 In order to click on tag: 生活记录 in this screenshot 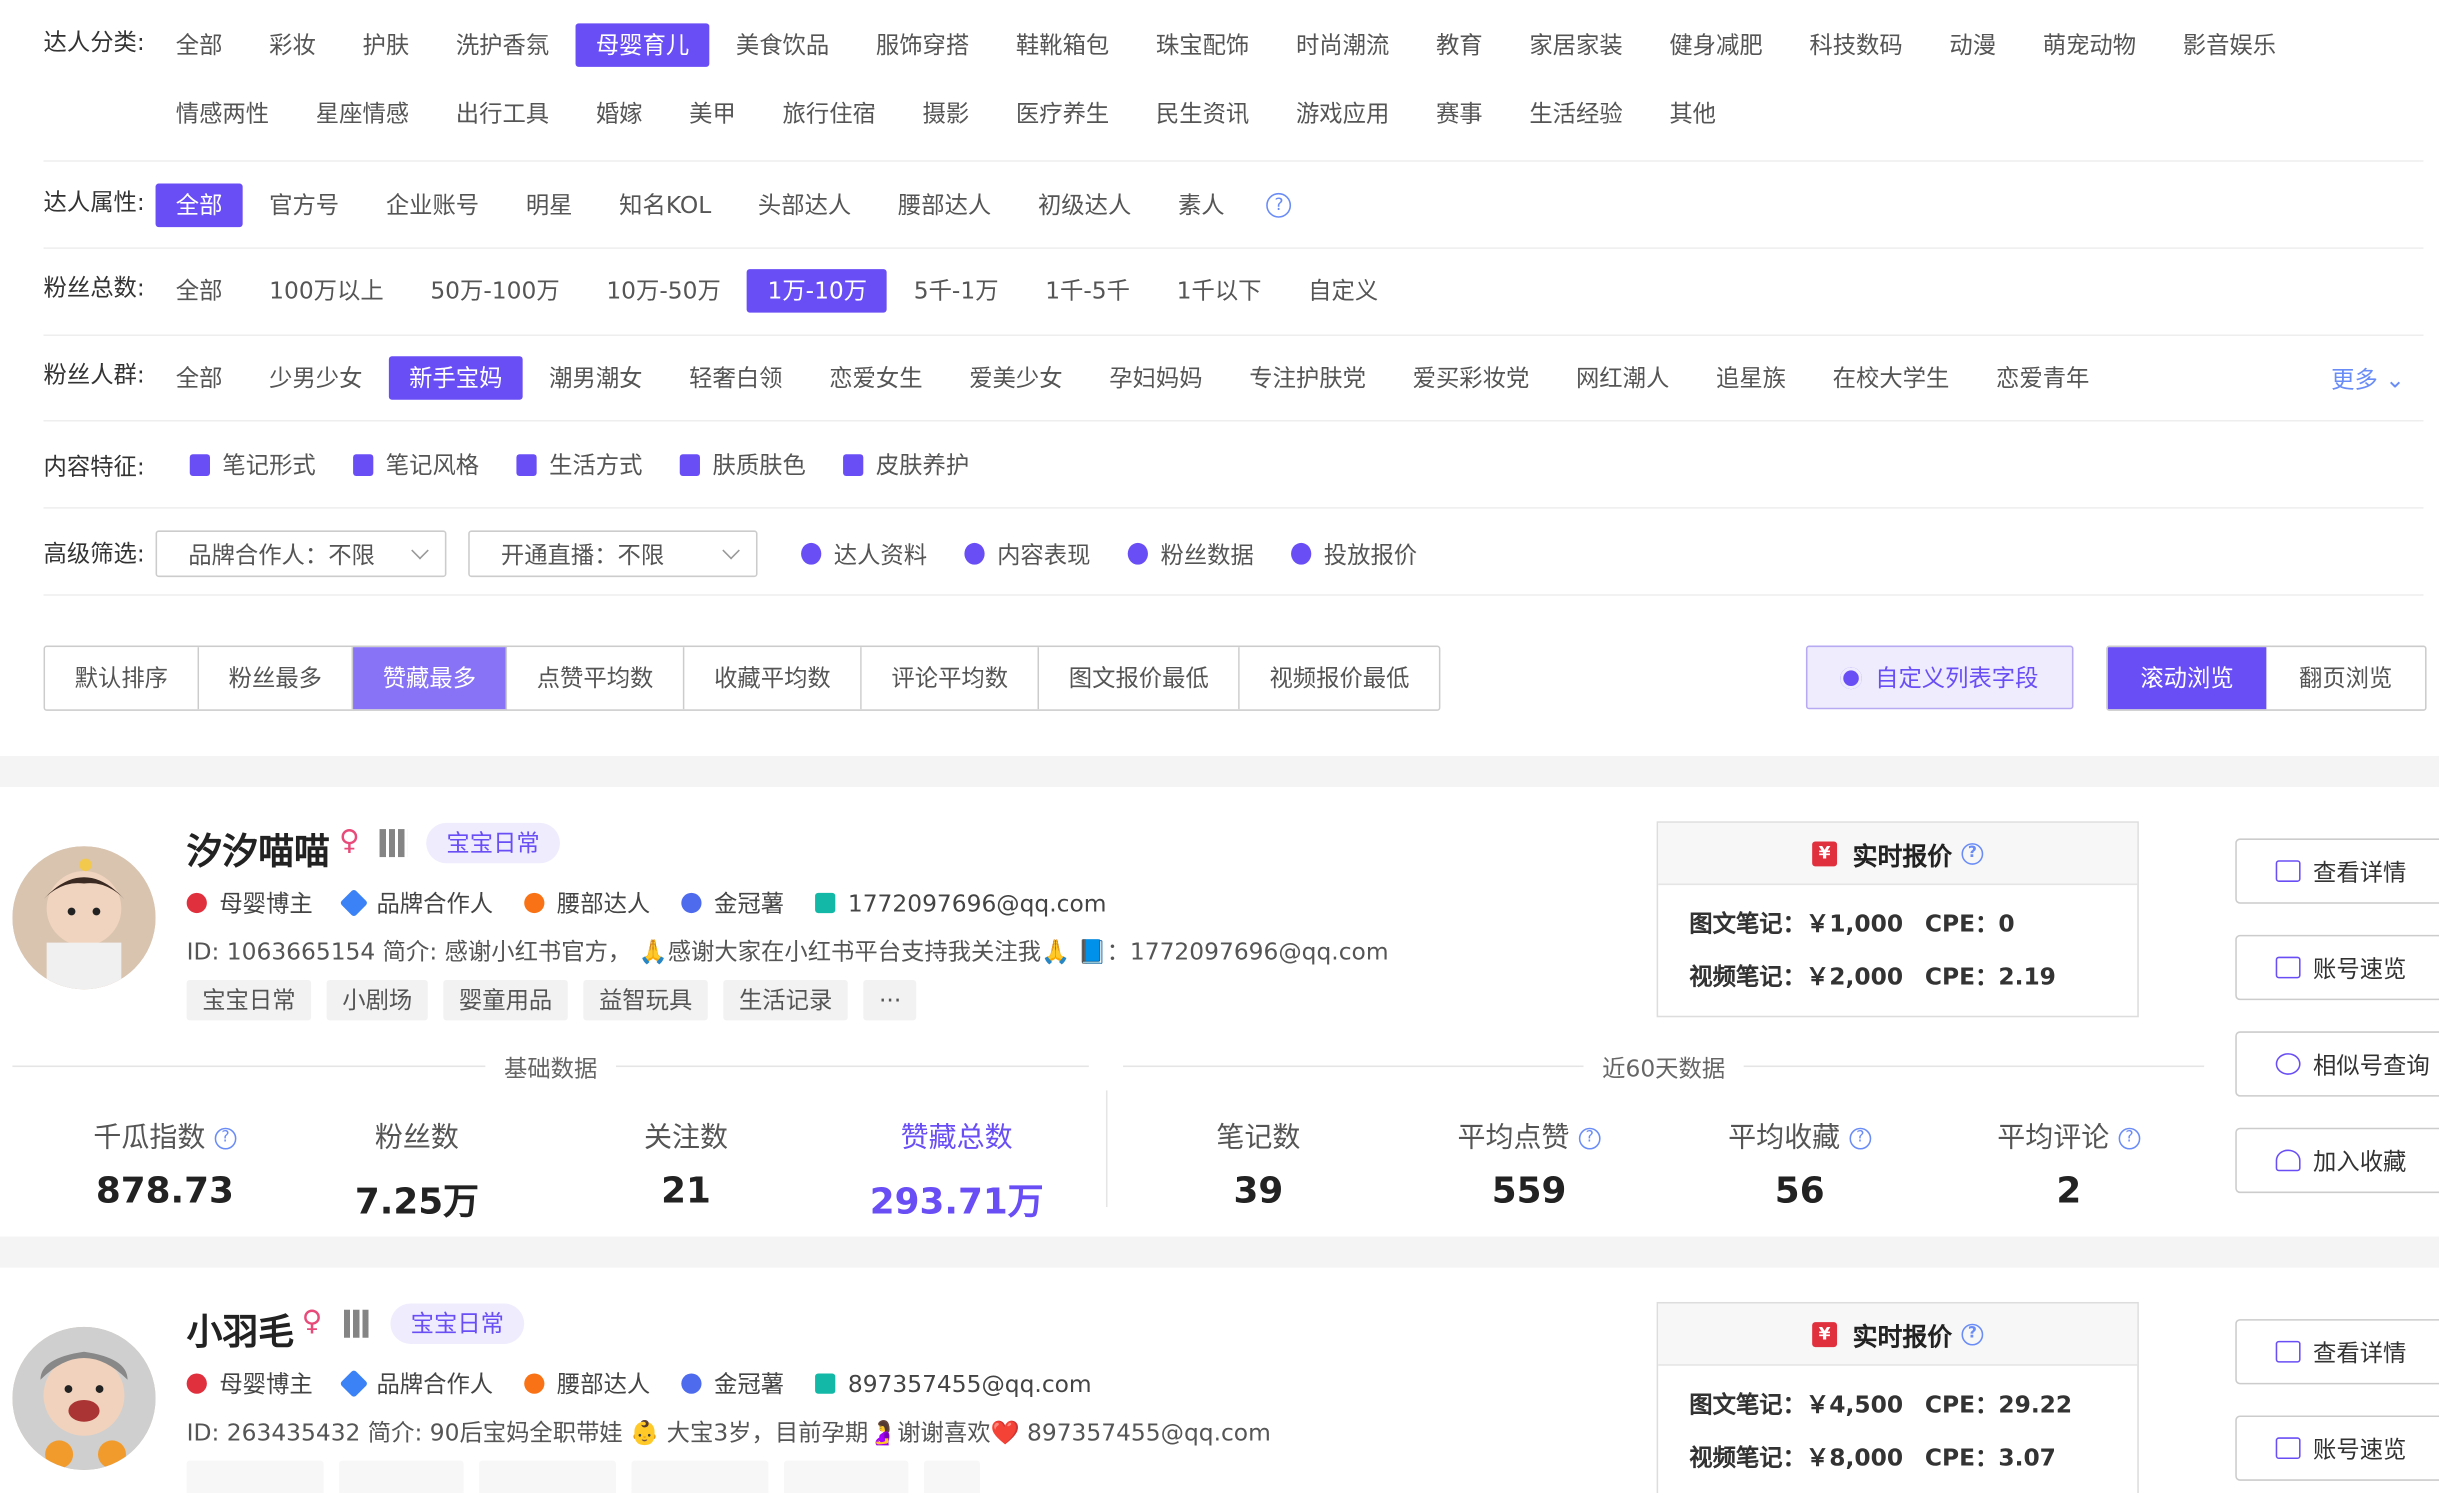, I will do `click(785, 1000)`.